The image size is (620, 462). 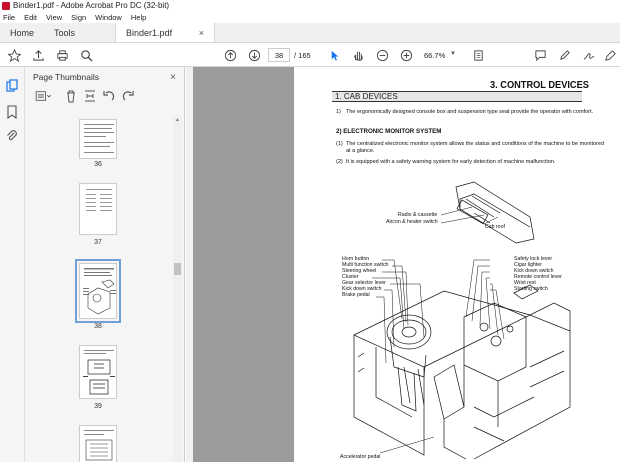 I want to click on upload-icon, so click(x=38, y=55).